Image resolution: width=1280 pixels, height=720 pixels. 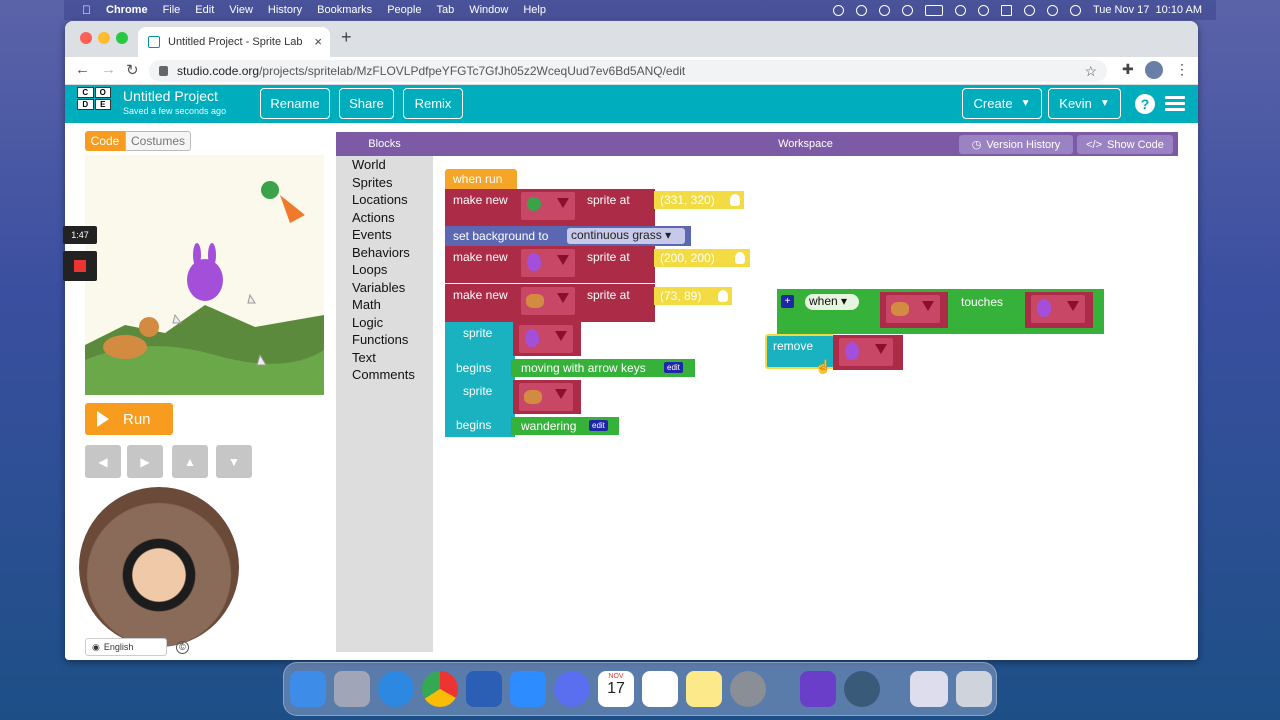 I want to click on flag-icon, so click(x=1006, y=10).